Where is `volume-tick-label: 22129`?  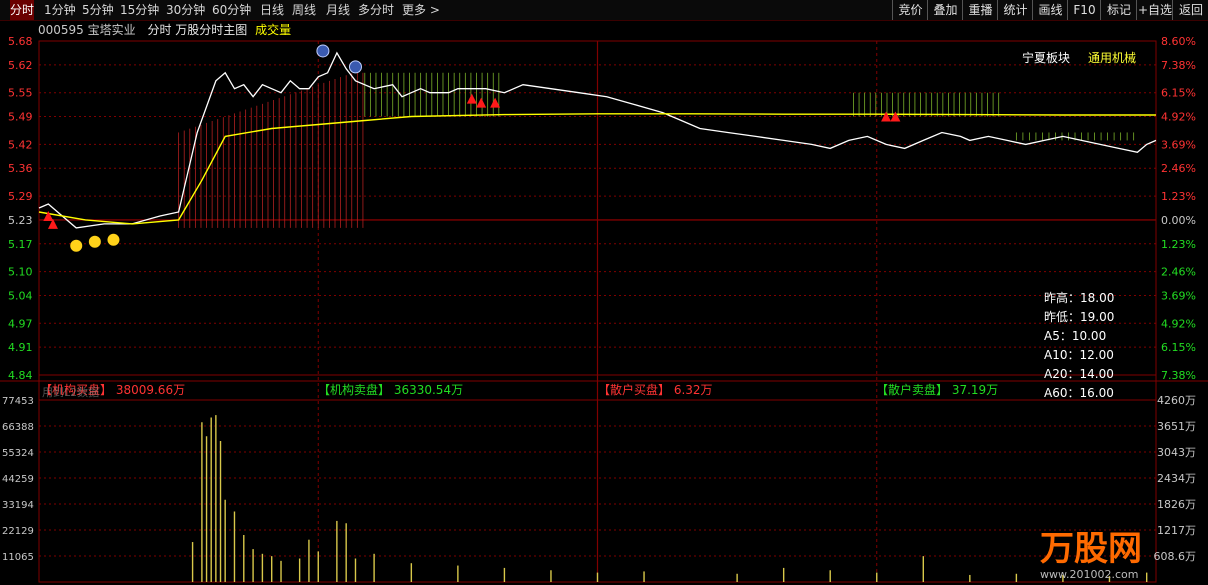
volume-tick-label: 22129 is located at coordinates (18, 531).